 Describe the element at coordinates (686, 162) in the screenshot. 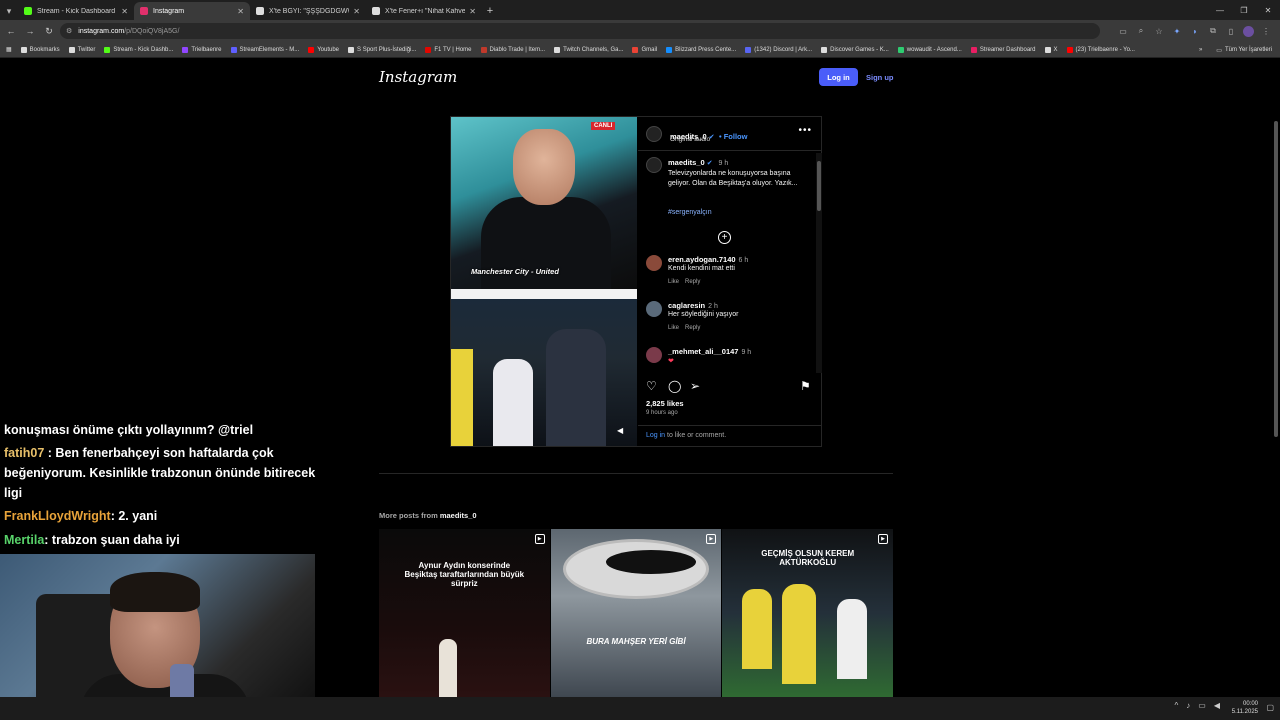

I see `caption-username: maedits_0` at that location.